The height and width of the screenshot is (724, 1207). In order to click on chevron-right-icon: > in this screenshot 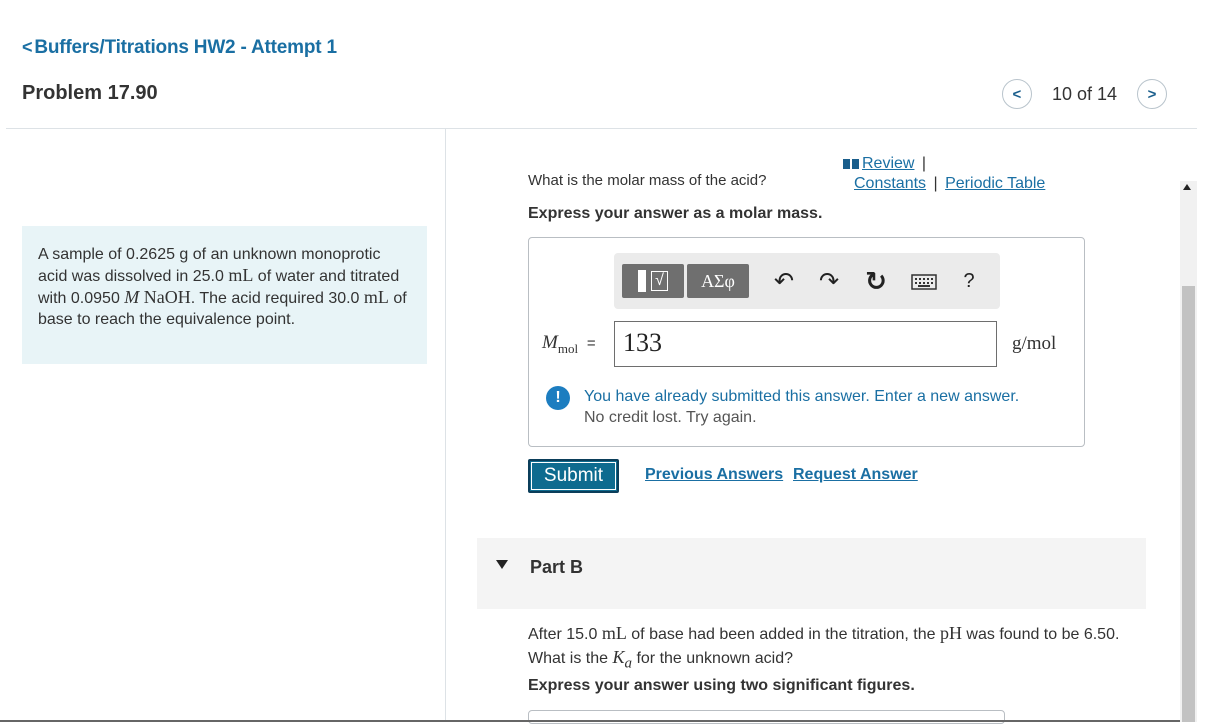, I will do `click(1152, 94)`.